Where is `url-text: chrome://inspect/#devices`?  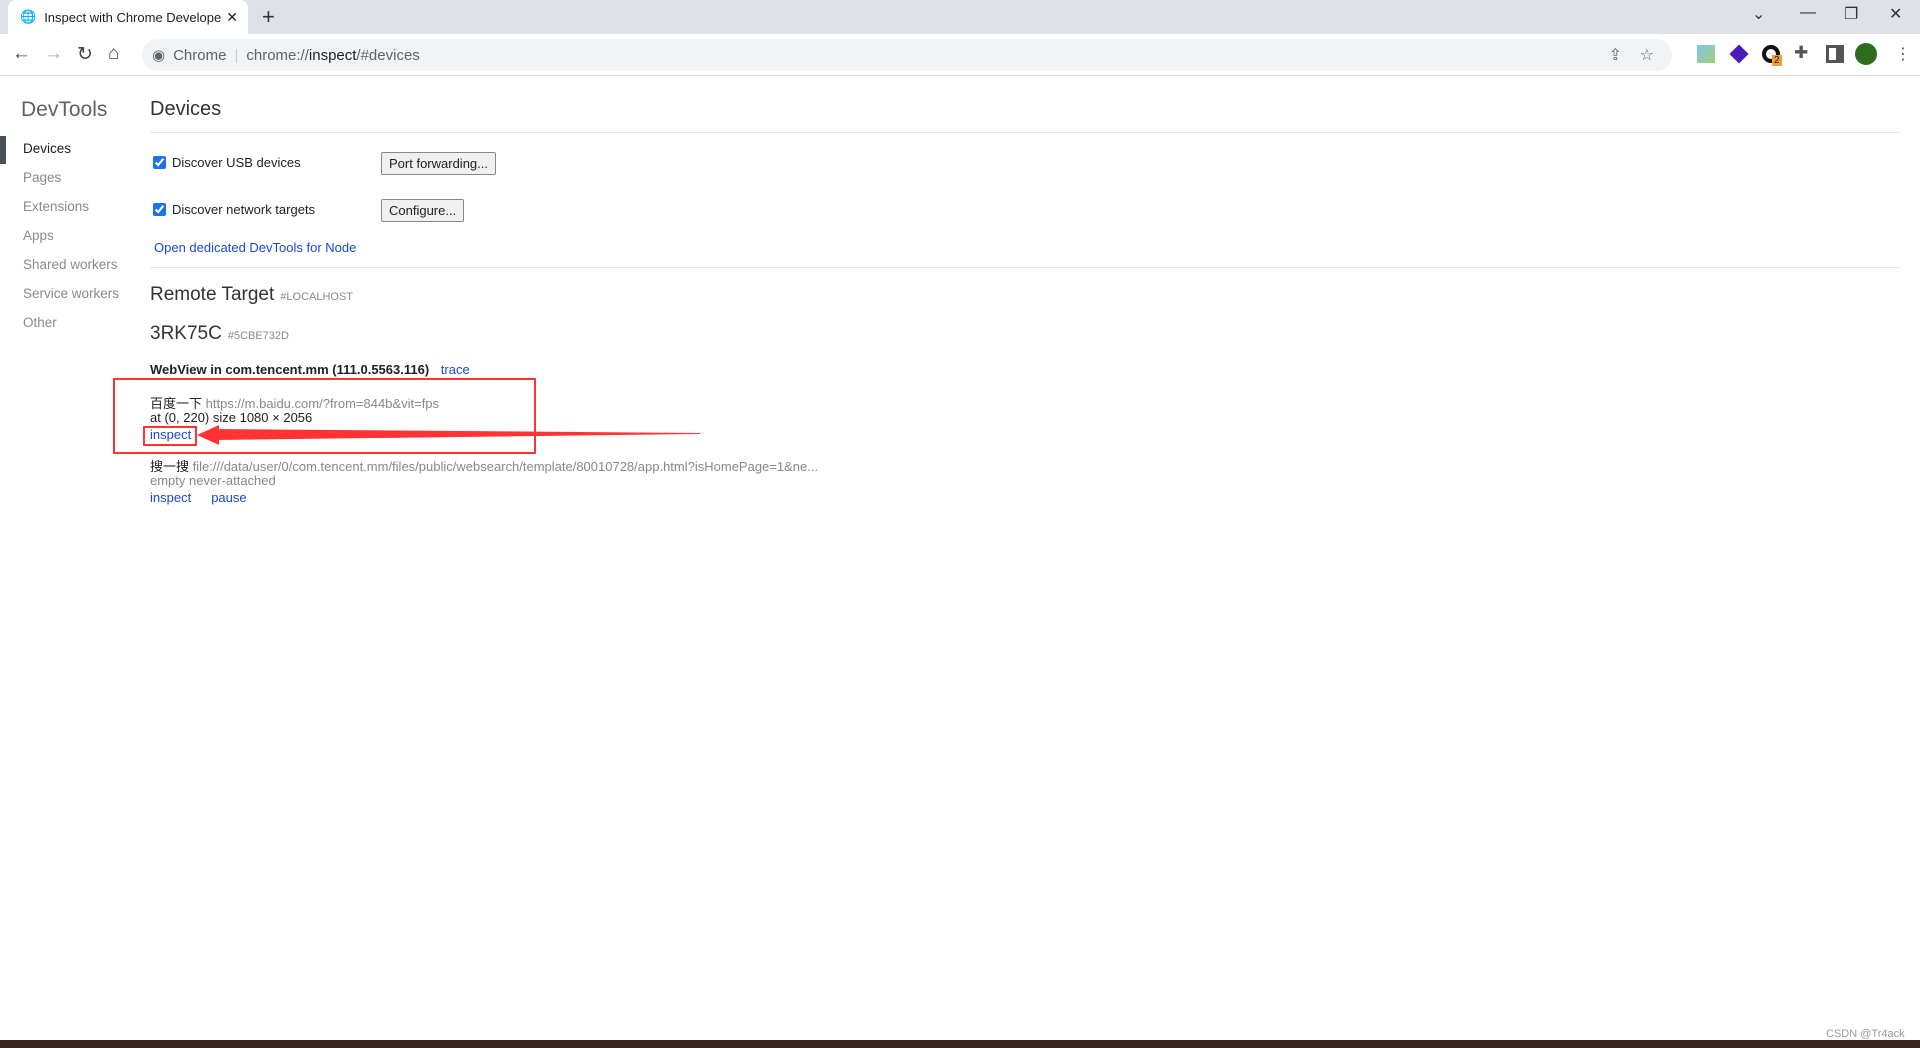 url-text: chrome://inspect/#devices is located at coordinates (333, 55).